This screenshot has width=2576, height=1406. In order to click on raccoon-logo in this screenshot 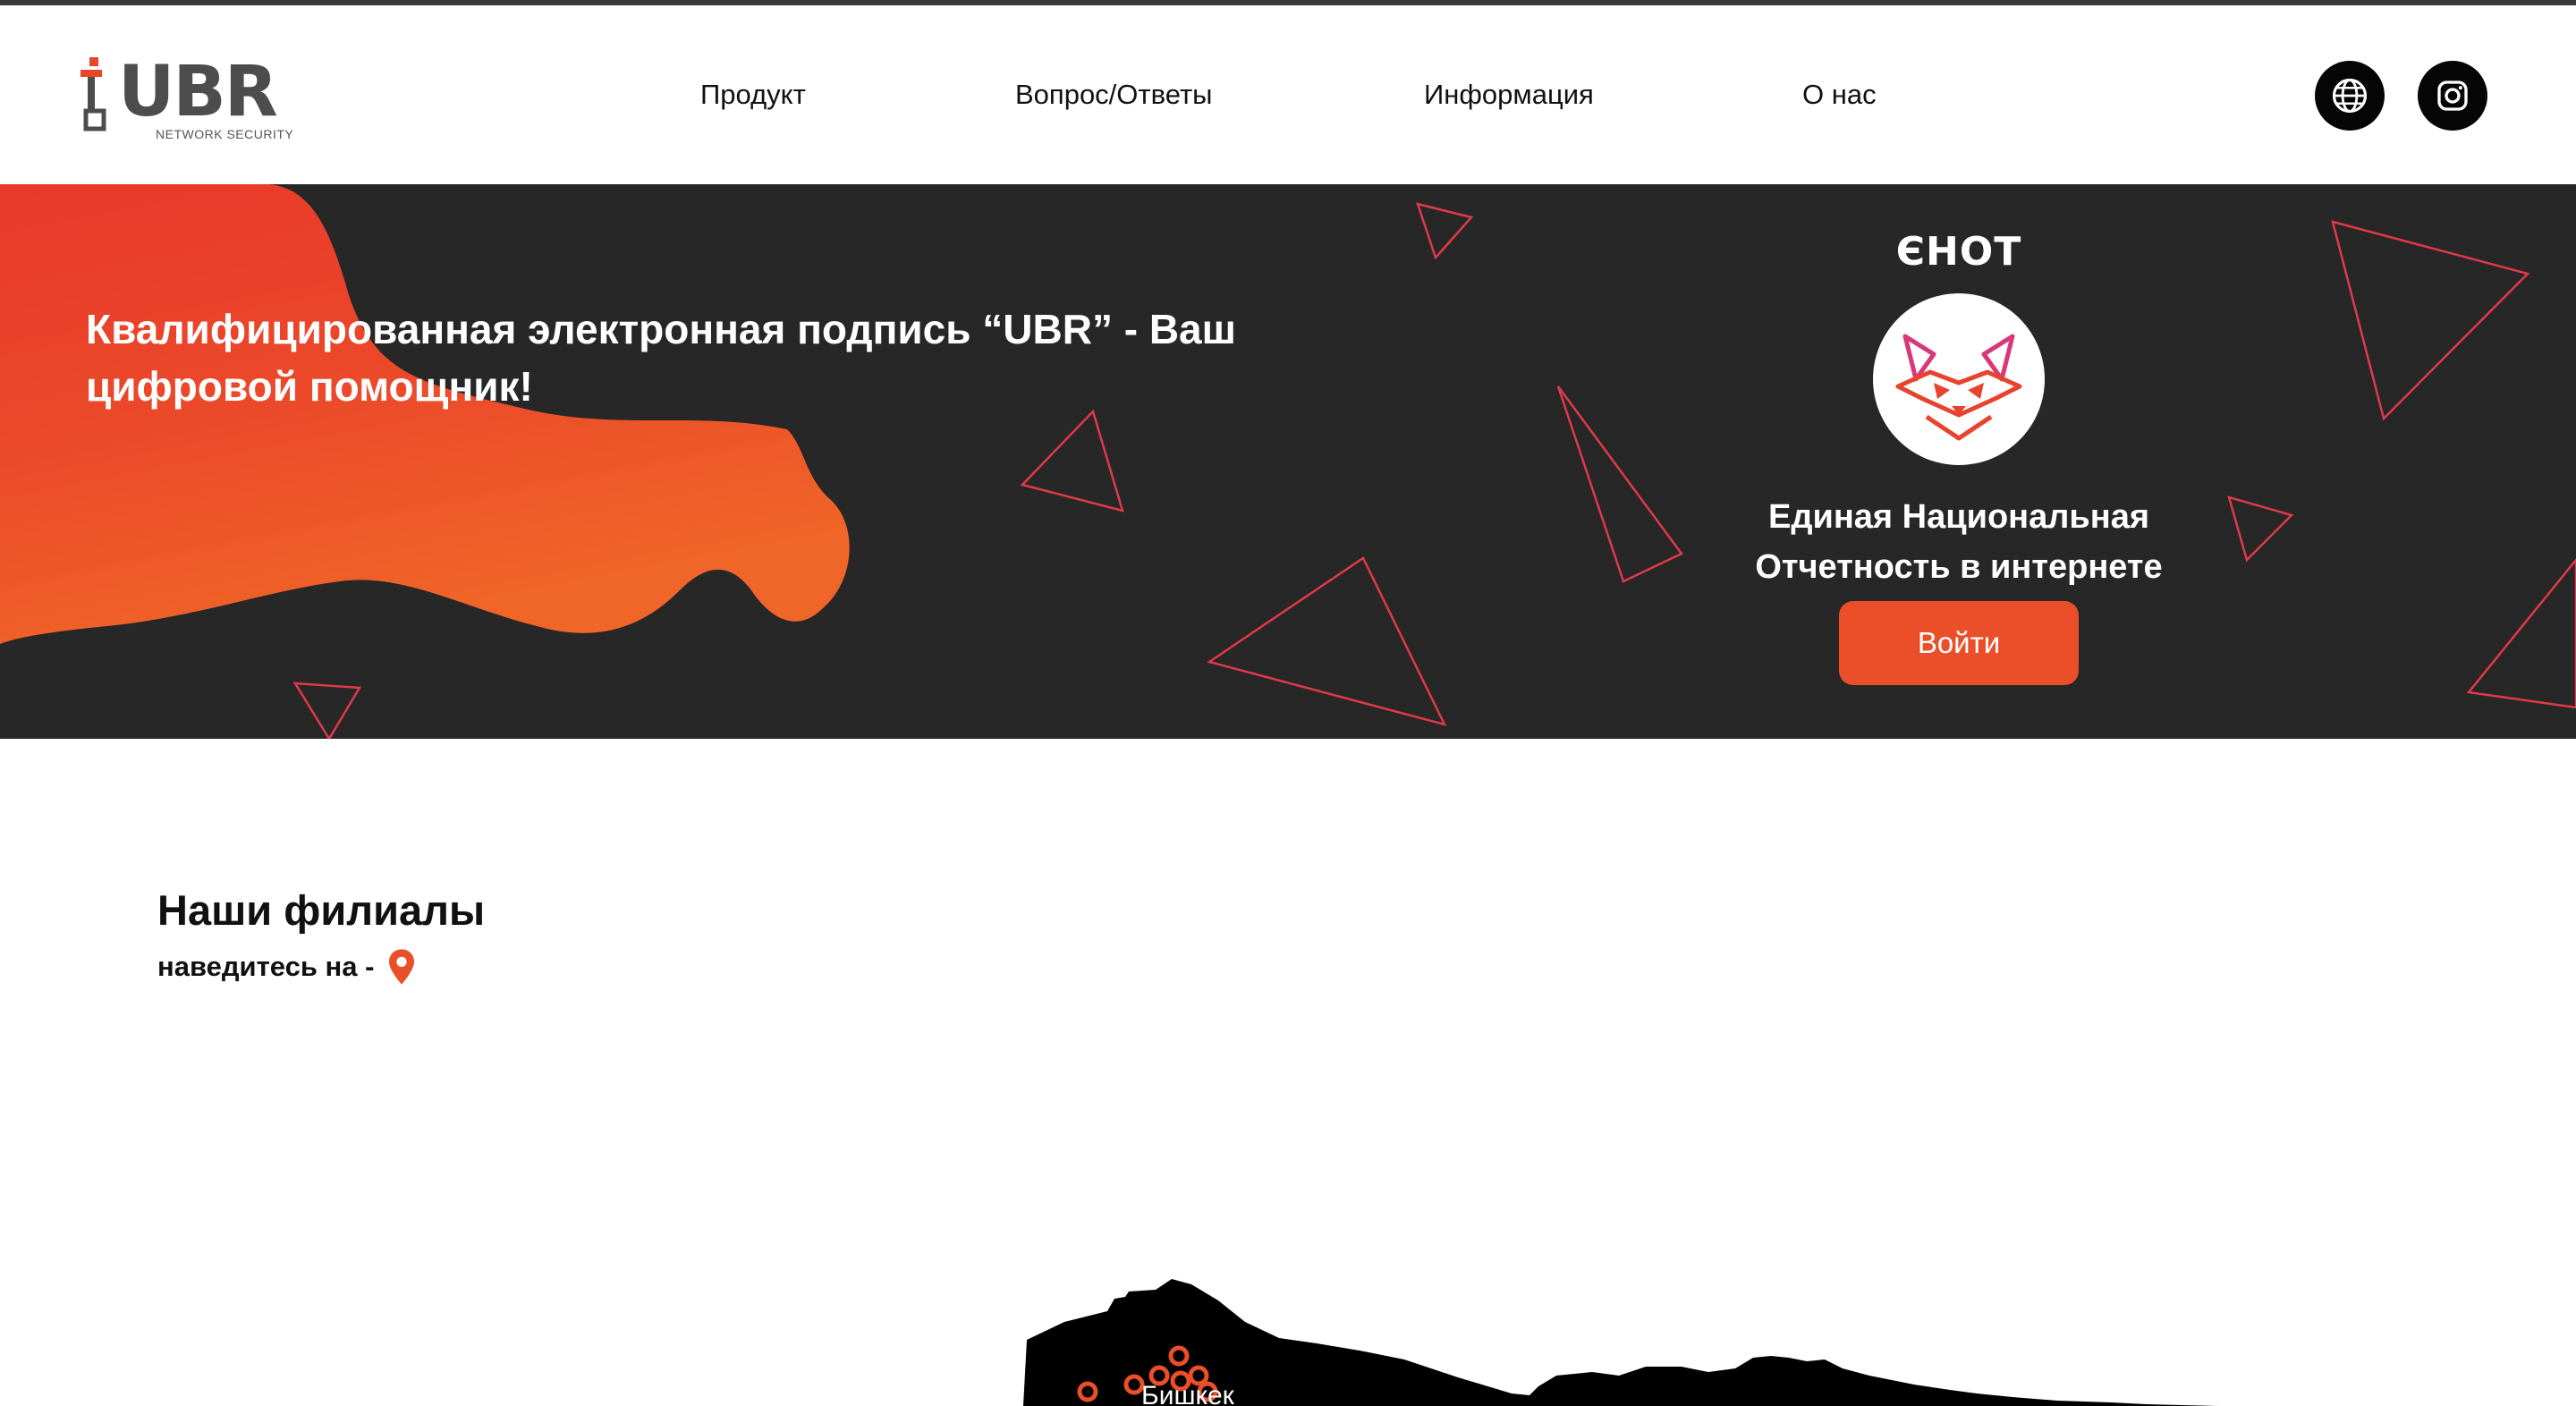, I will do `click(1959, 379)`.